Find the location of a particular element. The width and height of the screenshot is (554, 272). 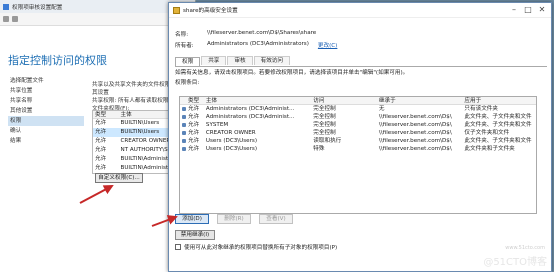

dialog-titlebar: share的高级安全设置 – □ ✕ is located at coordinates (360, 10).